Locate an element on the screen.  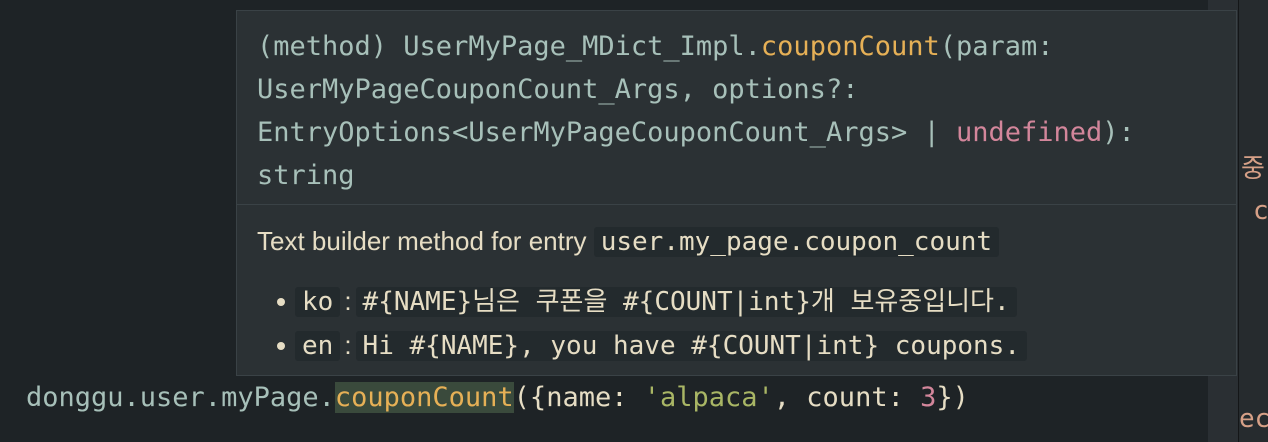
side-editor-pane: 중 c ec is located at coordinates (1253, 221).